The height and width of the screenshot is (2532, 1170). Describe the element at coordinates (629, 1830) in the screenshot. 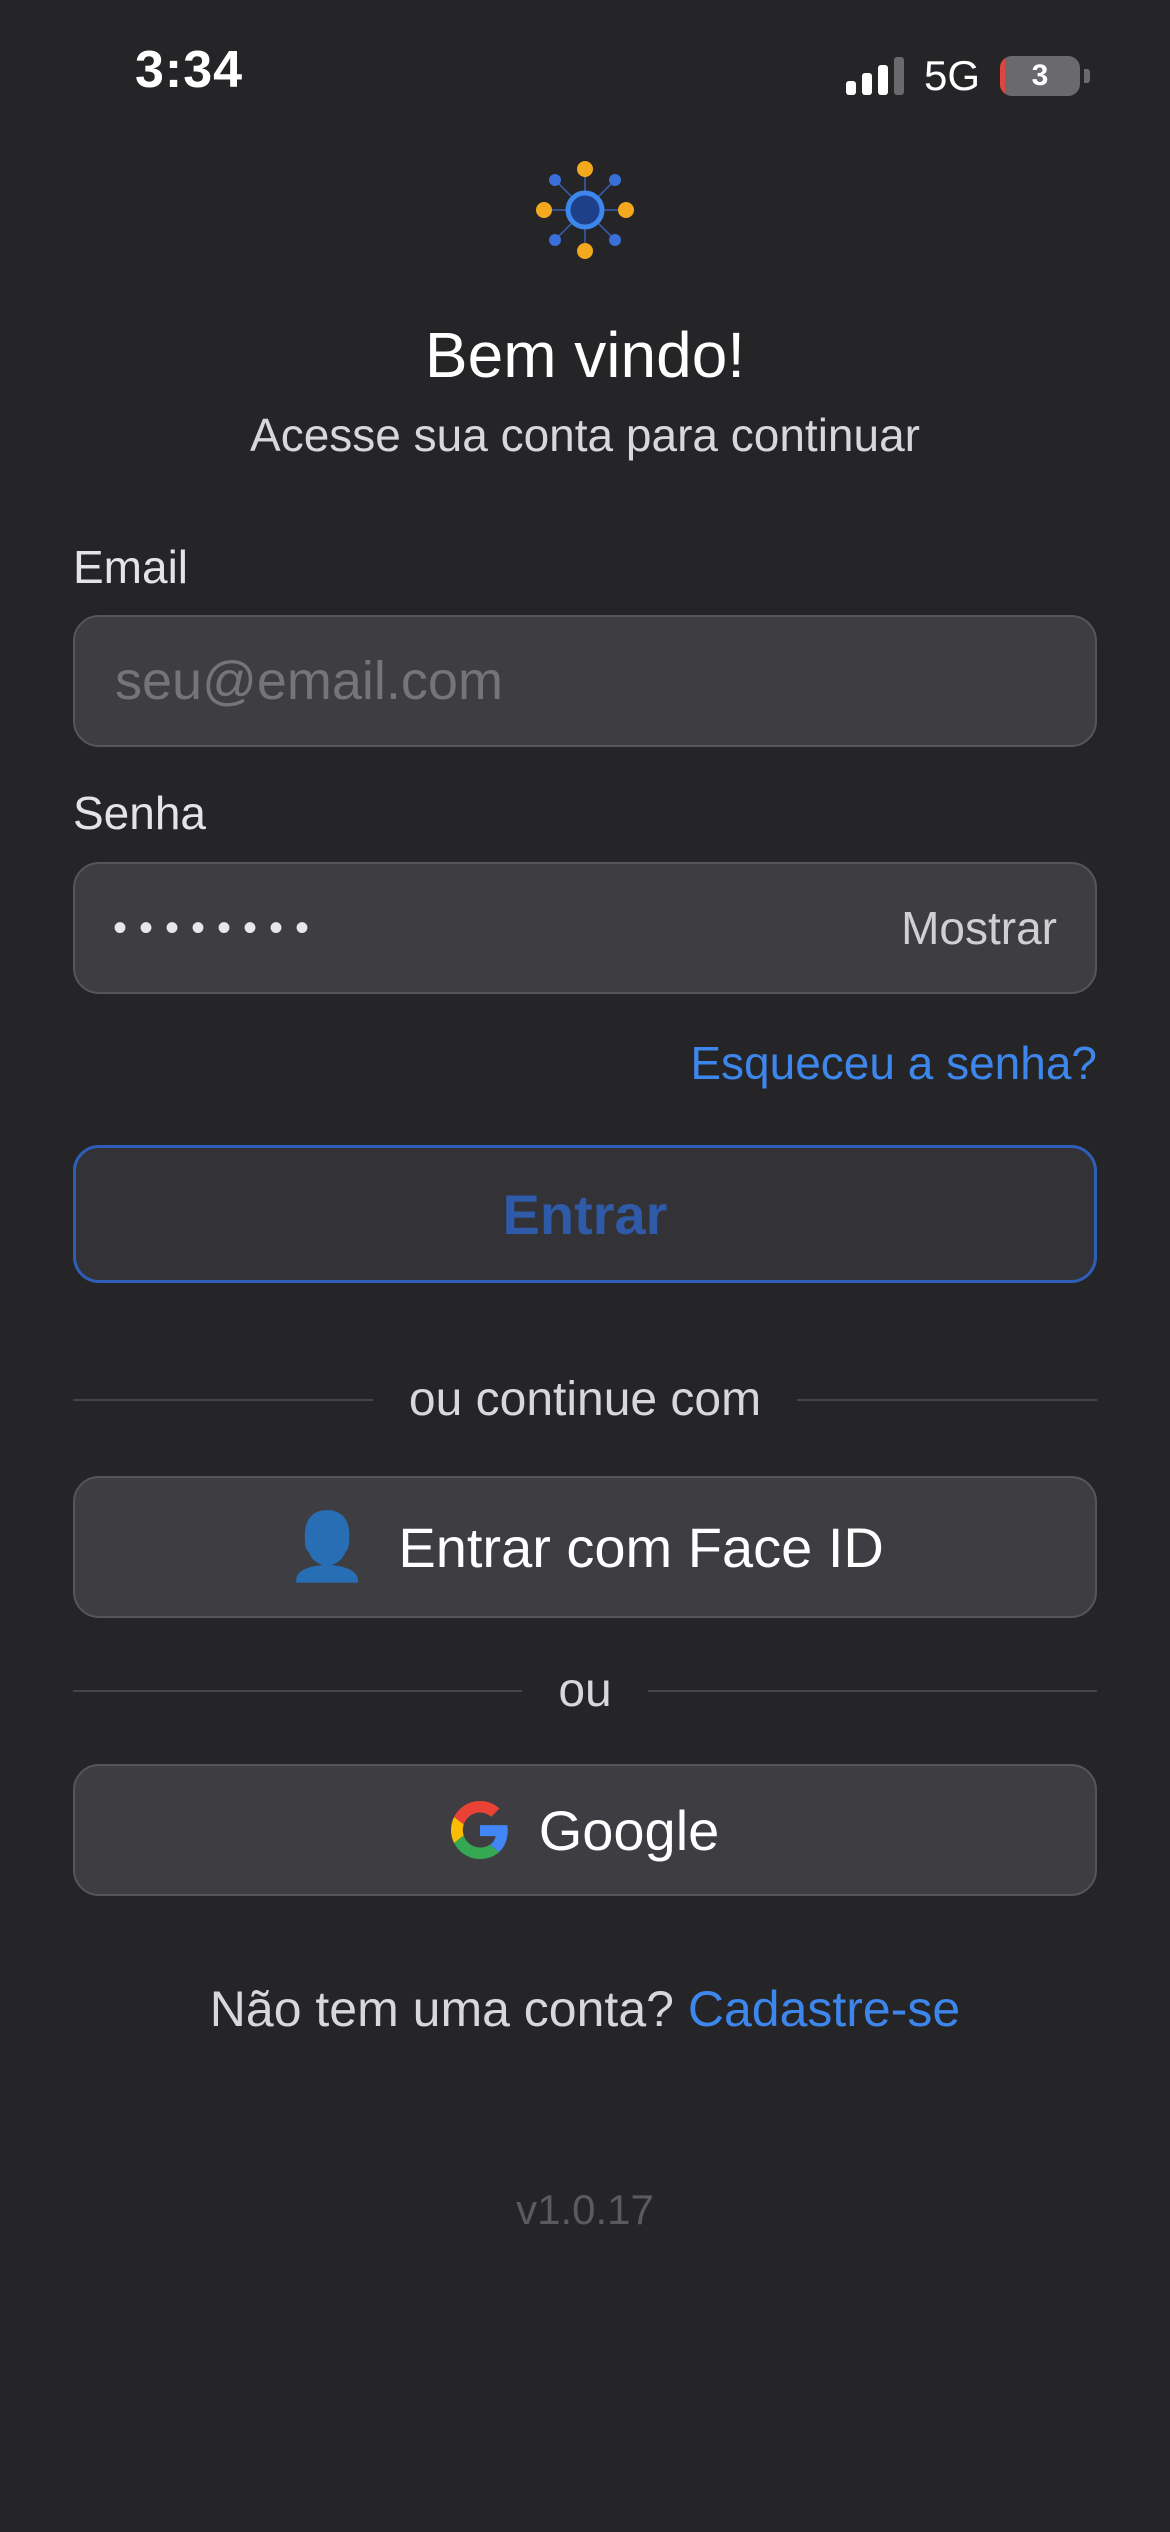

I see `google-label: Google` at that location.